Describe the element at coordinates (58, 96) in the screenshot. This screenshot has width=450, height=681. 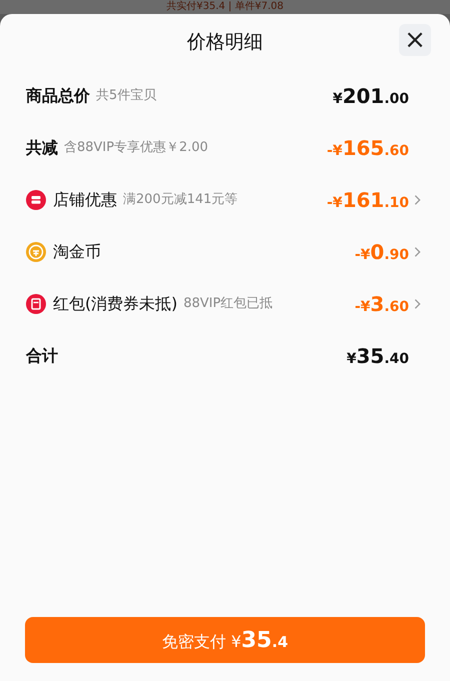
I see `row-label: 商品总价` at that location.